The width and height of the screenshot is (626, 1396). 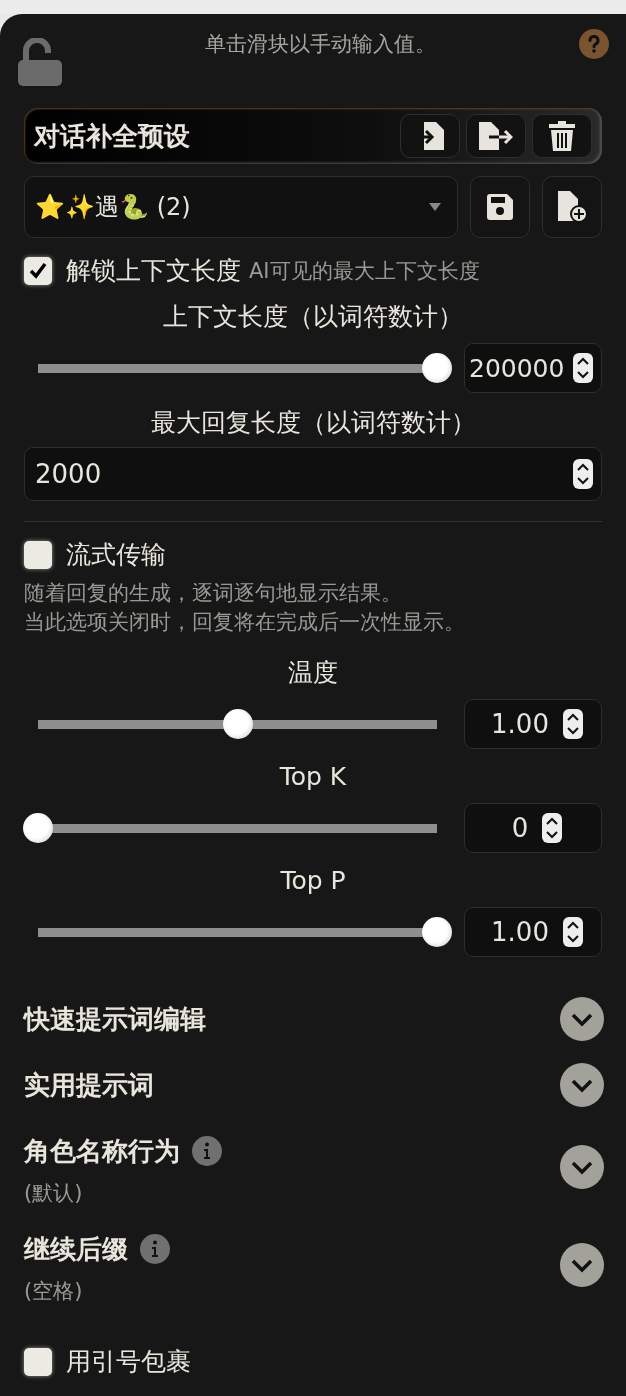 What do you see at coordinates (112, 136) in the screenshot?
I see `preset-title: 对话补全预设` at bounding box center [112, 136].